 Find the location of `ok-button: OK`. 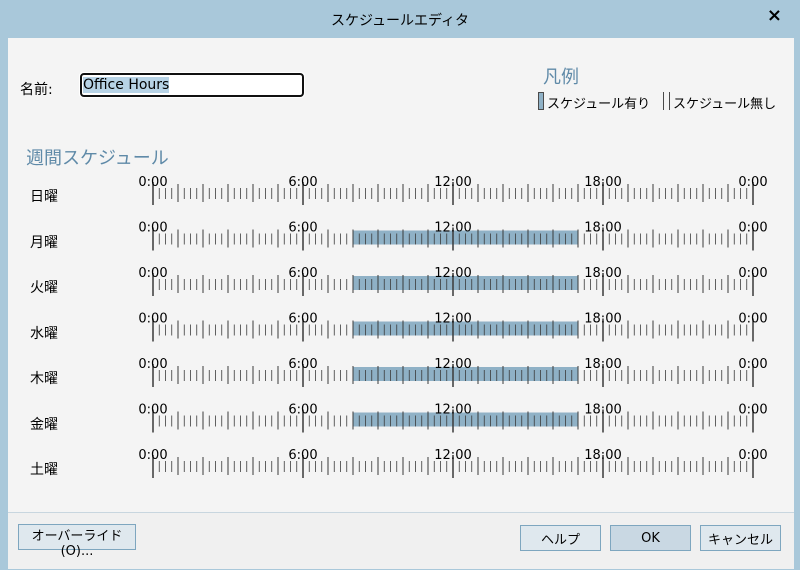

ok-button: OK is located at coordinates (650, 538).